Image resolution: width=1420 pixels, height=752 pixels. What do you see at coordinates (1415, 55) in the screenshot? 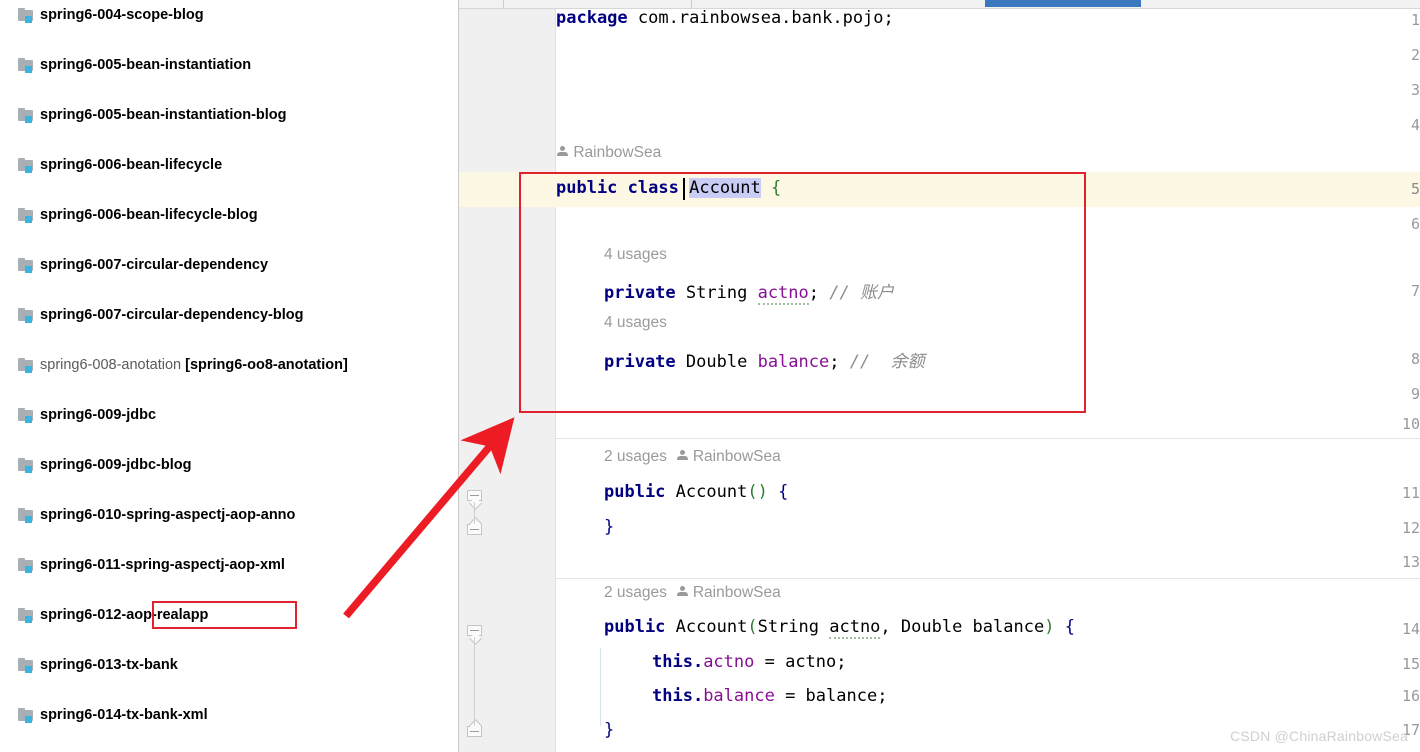
I see `line-number: 2` at bounding box center [1415, 55].